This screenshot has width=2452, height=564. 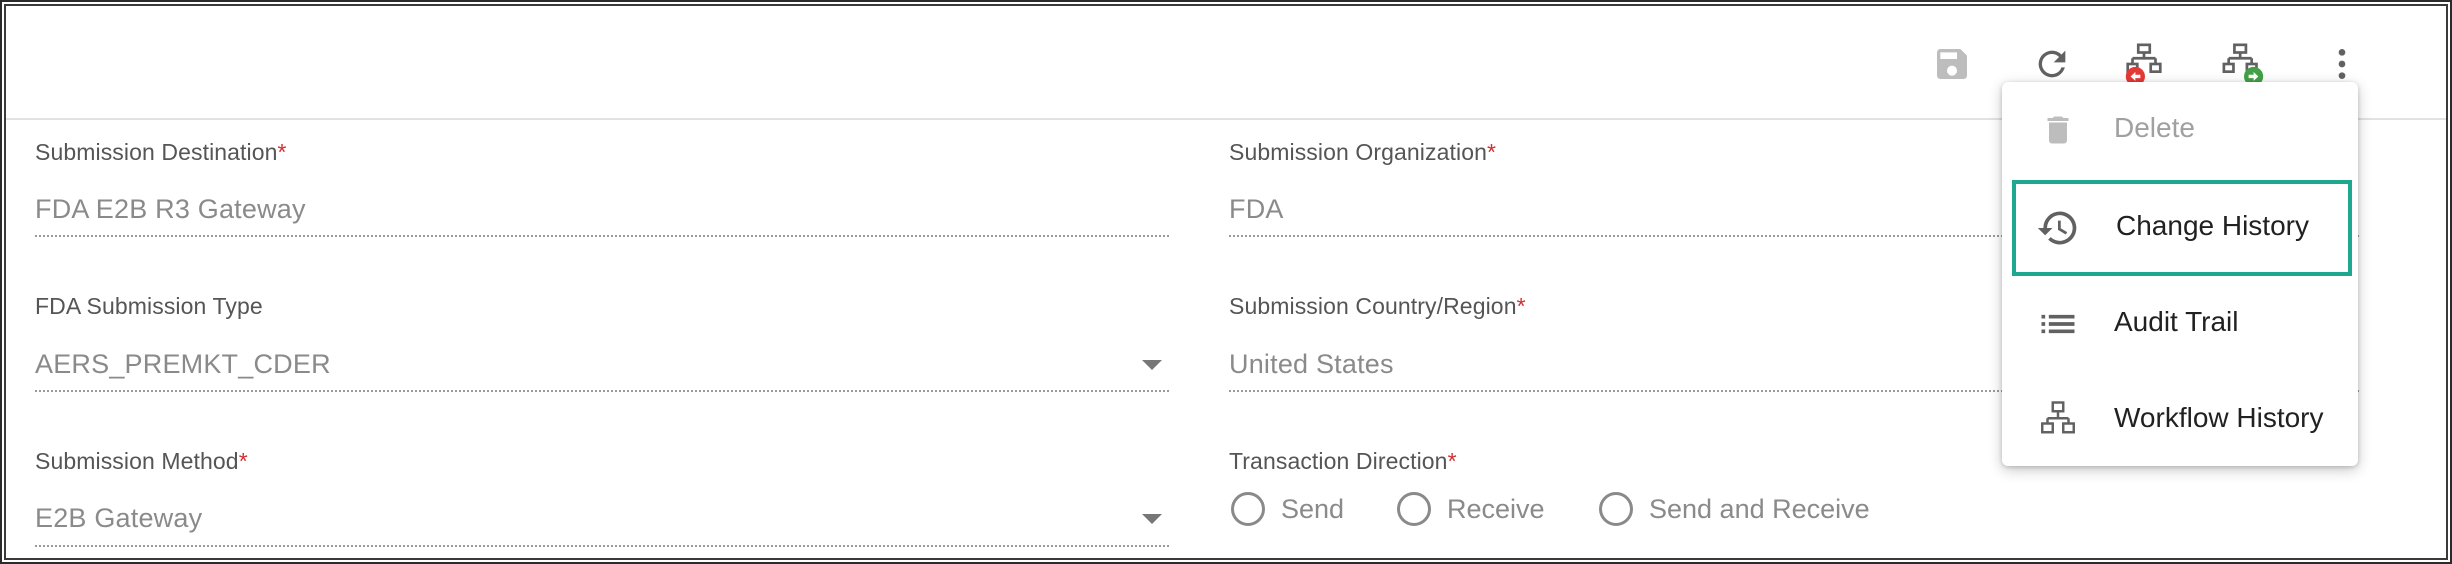 What do you see at coordinates (1496, 508) in the screenshot?
I see `radio-receive-label: Receive` at bounding box center [1496, 508].